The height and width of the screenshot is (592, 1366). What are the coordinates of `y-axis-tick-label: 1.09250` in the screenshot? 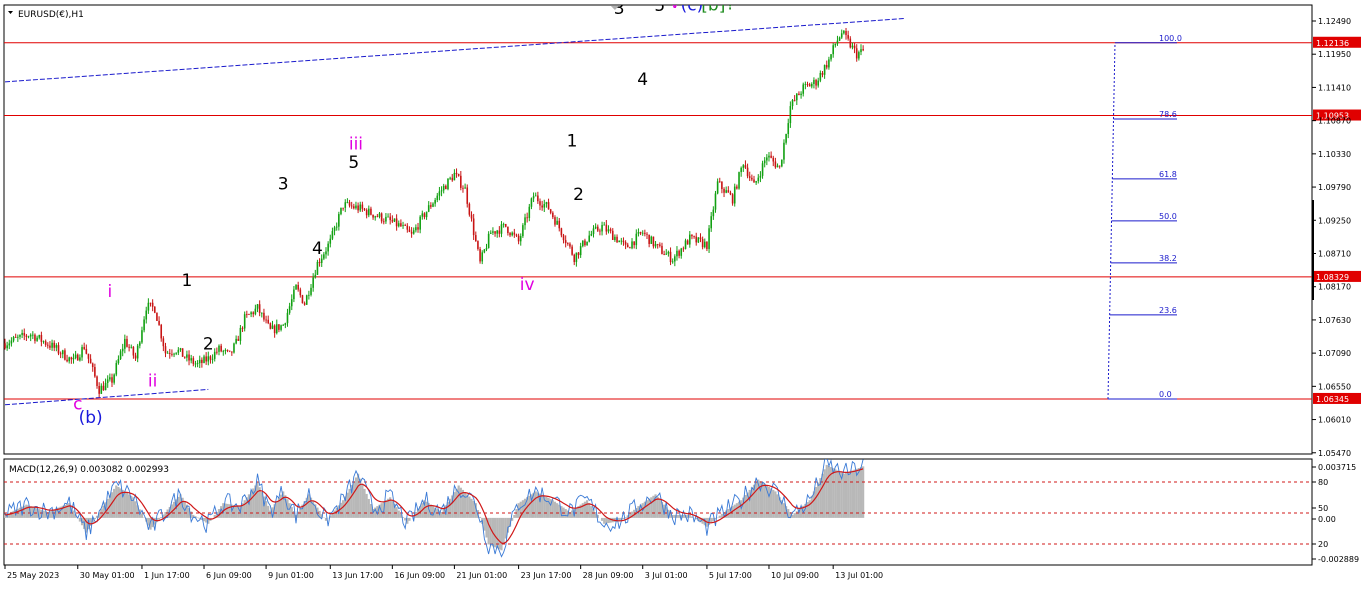 It's located at (1334, 220).